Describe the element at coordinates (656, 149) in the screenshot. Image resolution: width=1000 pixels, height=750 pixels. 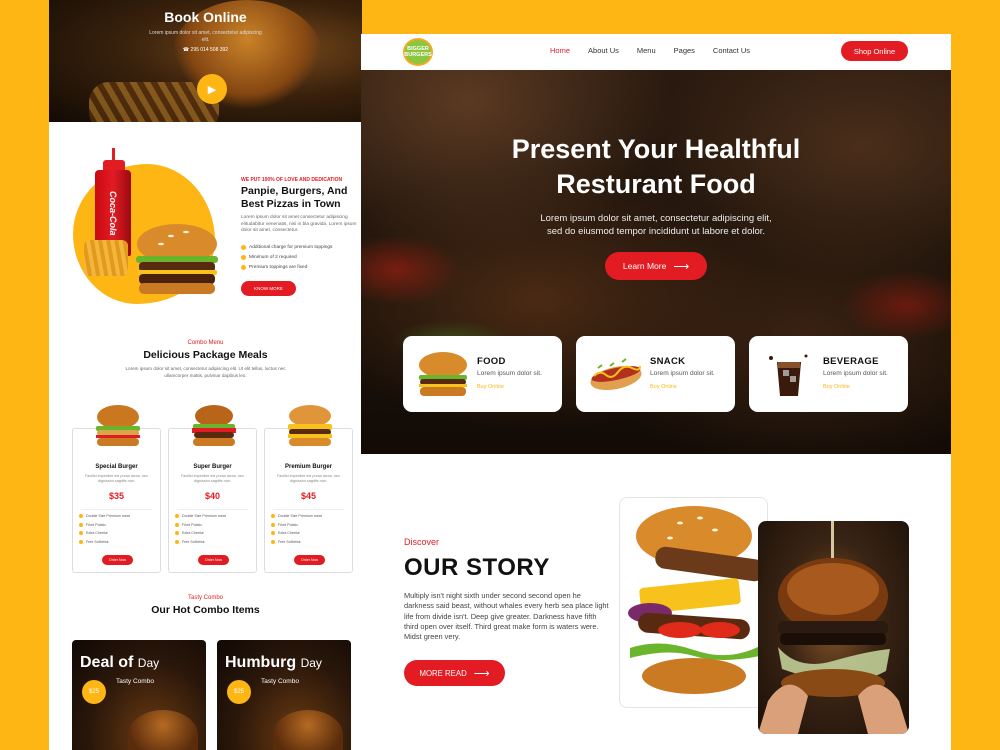
I see `hero-title-line: Present Your Healthful` at that location.